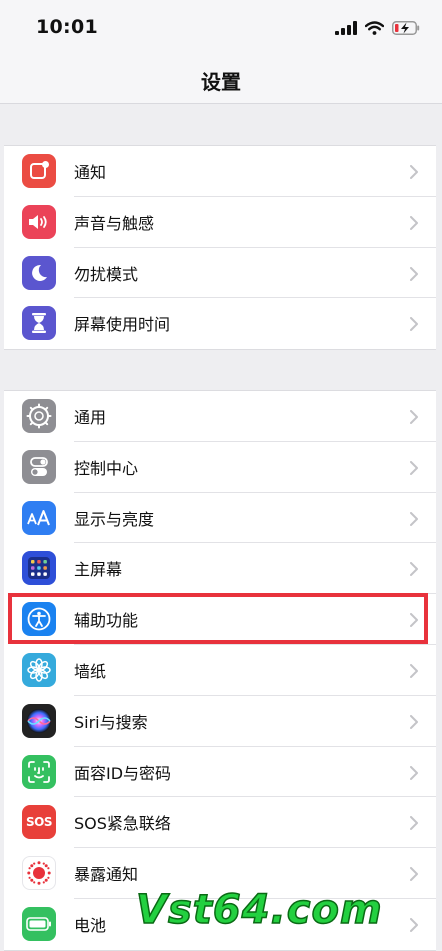 The width and height of the screenshot is (442, 951). Describe the element at coordinates (39, 873) in the screenshot. I see `exposure-icon` at that location.